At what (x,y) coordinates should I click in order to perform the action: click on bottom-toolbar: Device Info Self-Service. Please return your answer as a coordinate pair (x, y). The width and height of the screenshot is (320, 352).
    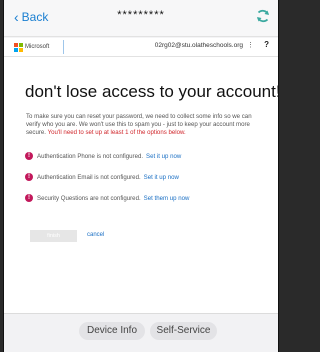
    Looking at the image, I should click on (141, 332).